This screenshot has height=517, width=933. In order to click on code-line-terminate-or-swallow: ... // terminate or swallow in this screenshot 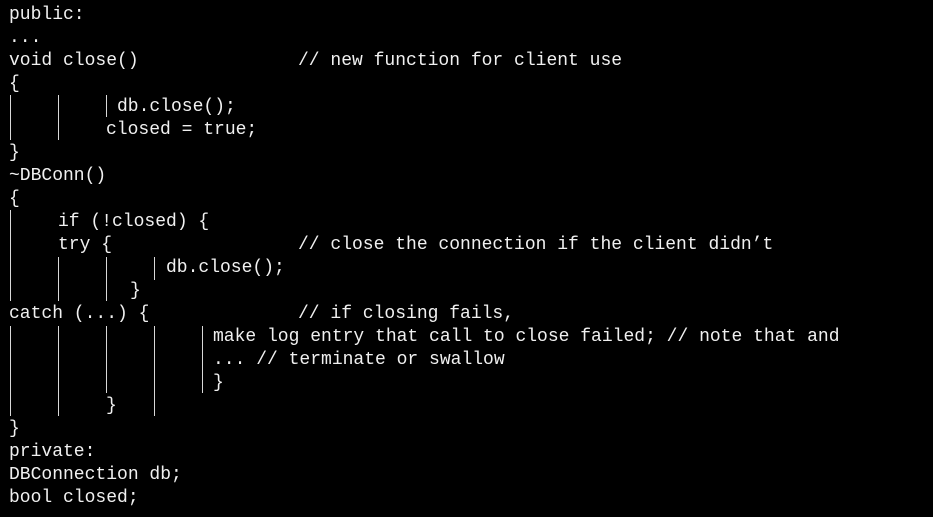, I will do `click(359, 360)`.